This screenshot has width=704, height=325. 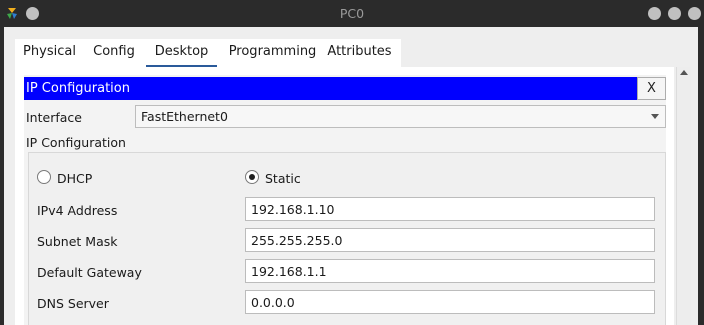 What do you see at coordinates (651, 88) in the screenshot?
I see `close-panel-button: X` at bounding box center [651, 88].